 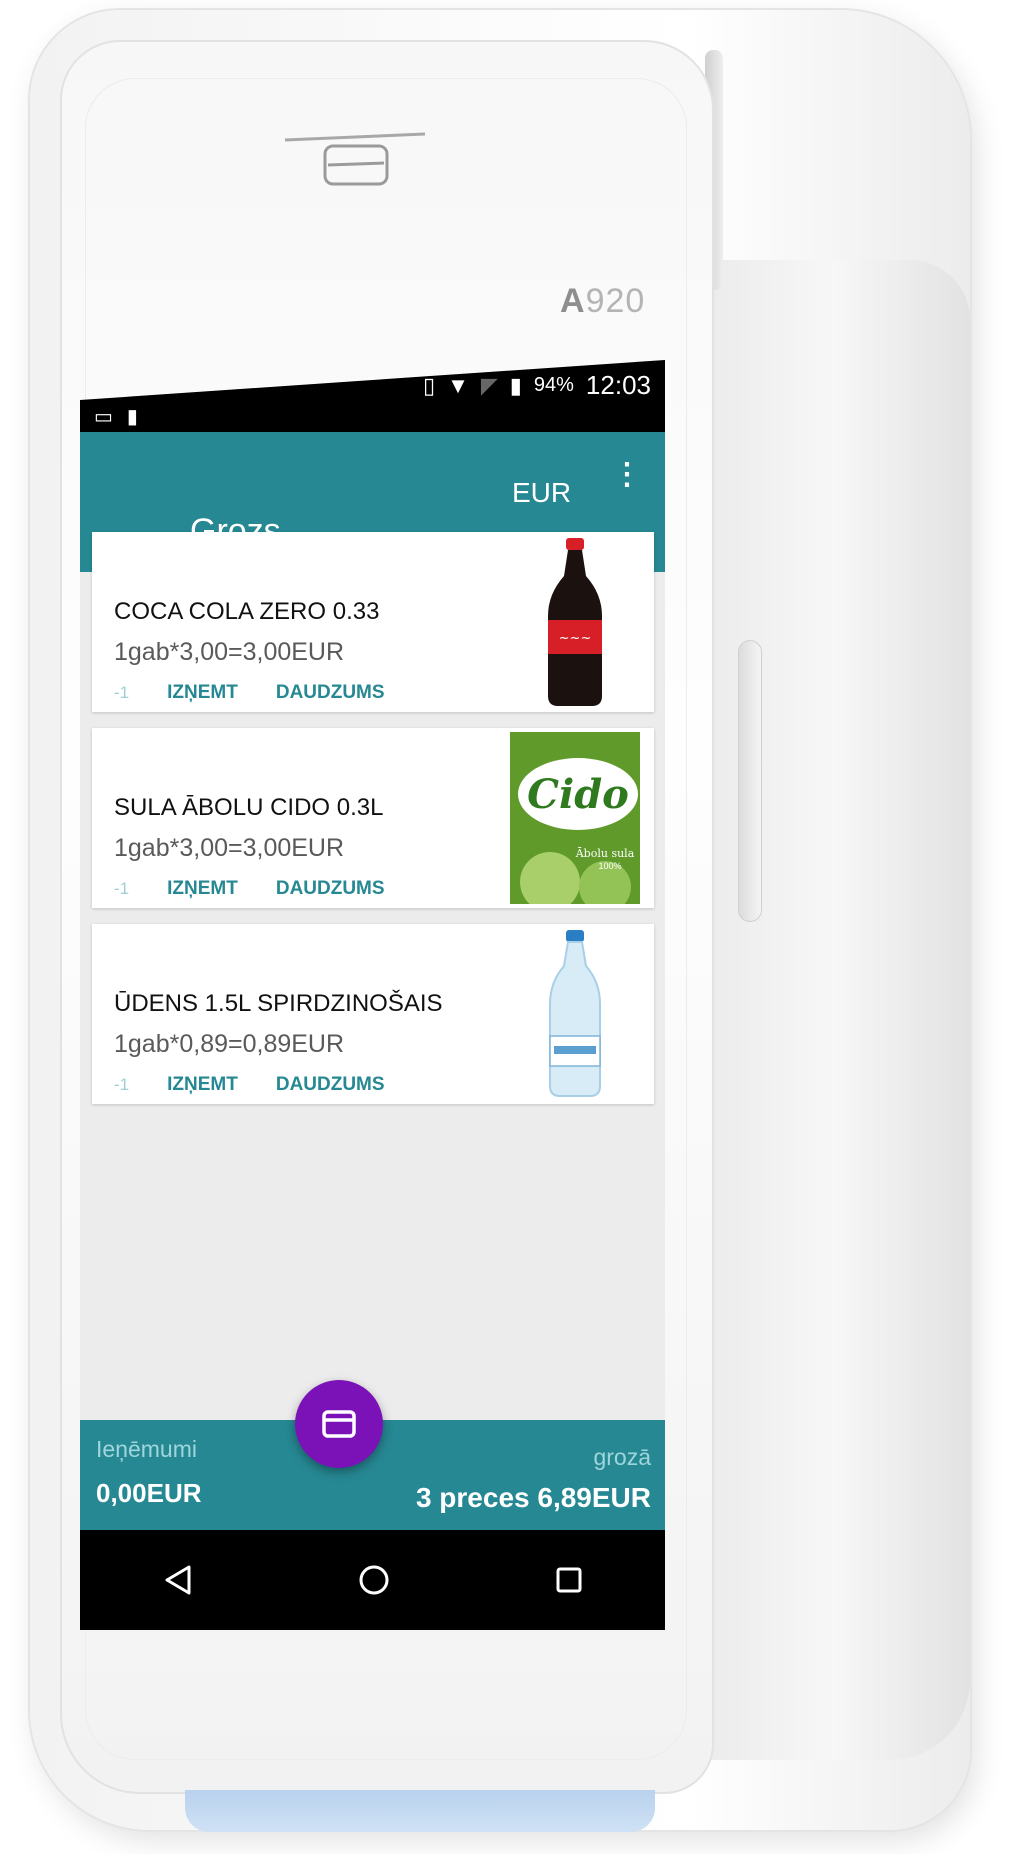 I want to click on more-vert-icon: ⋮, so click(x=627, y=475).